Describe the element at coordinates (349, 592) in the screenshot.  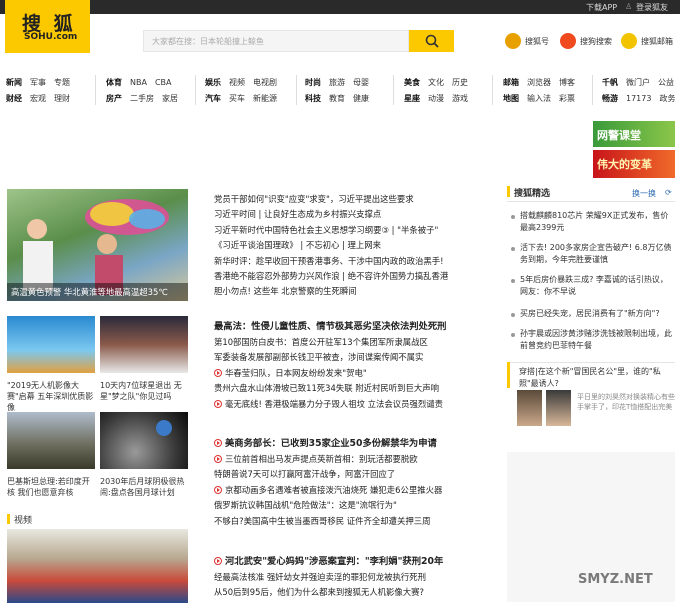
I see `news-link: 从50后到95后，他们为什么都来到搜狐无人机影像大赛?` at that location.